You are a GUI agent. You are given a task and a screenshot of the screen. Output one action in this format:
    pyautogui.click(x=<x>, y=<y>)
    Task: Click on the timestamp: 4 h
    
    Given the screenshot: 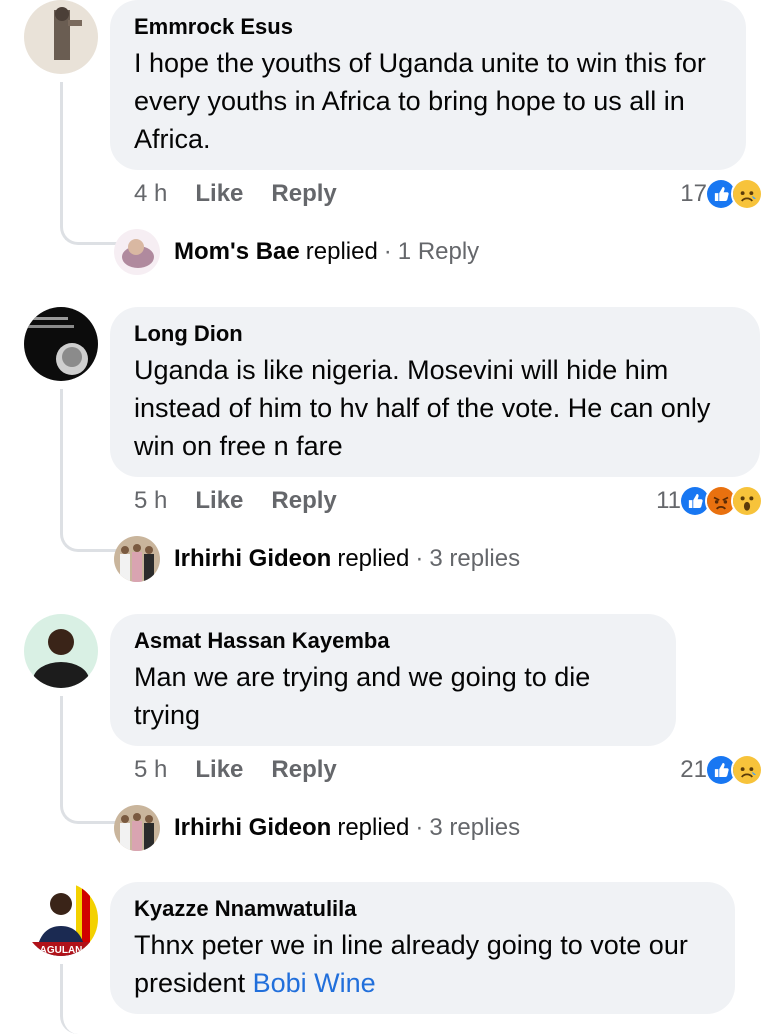 What is the action you would take?
    pyautogui.click(x=150, y=193)
    